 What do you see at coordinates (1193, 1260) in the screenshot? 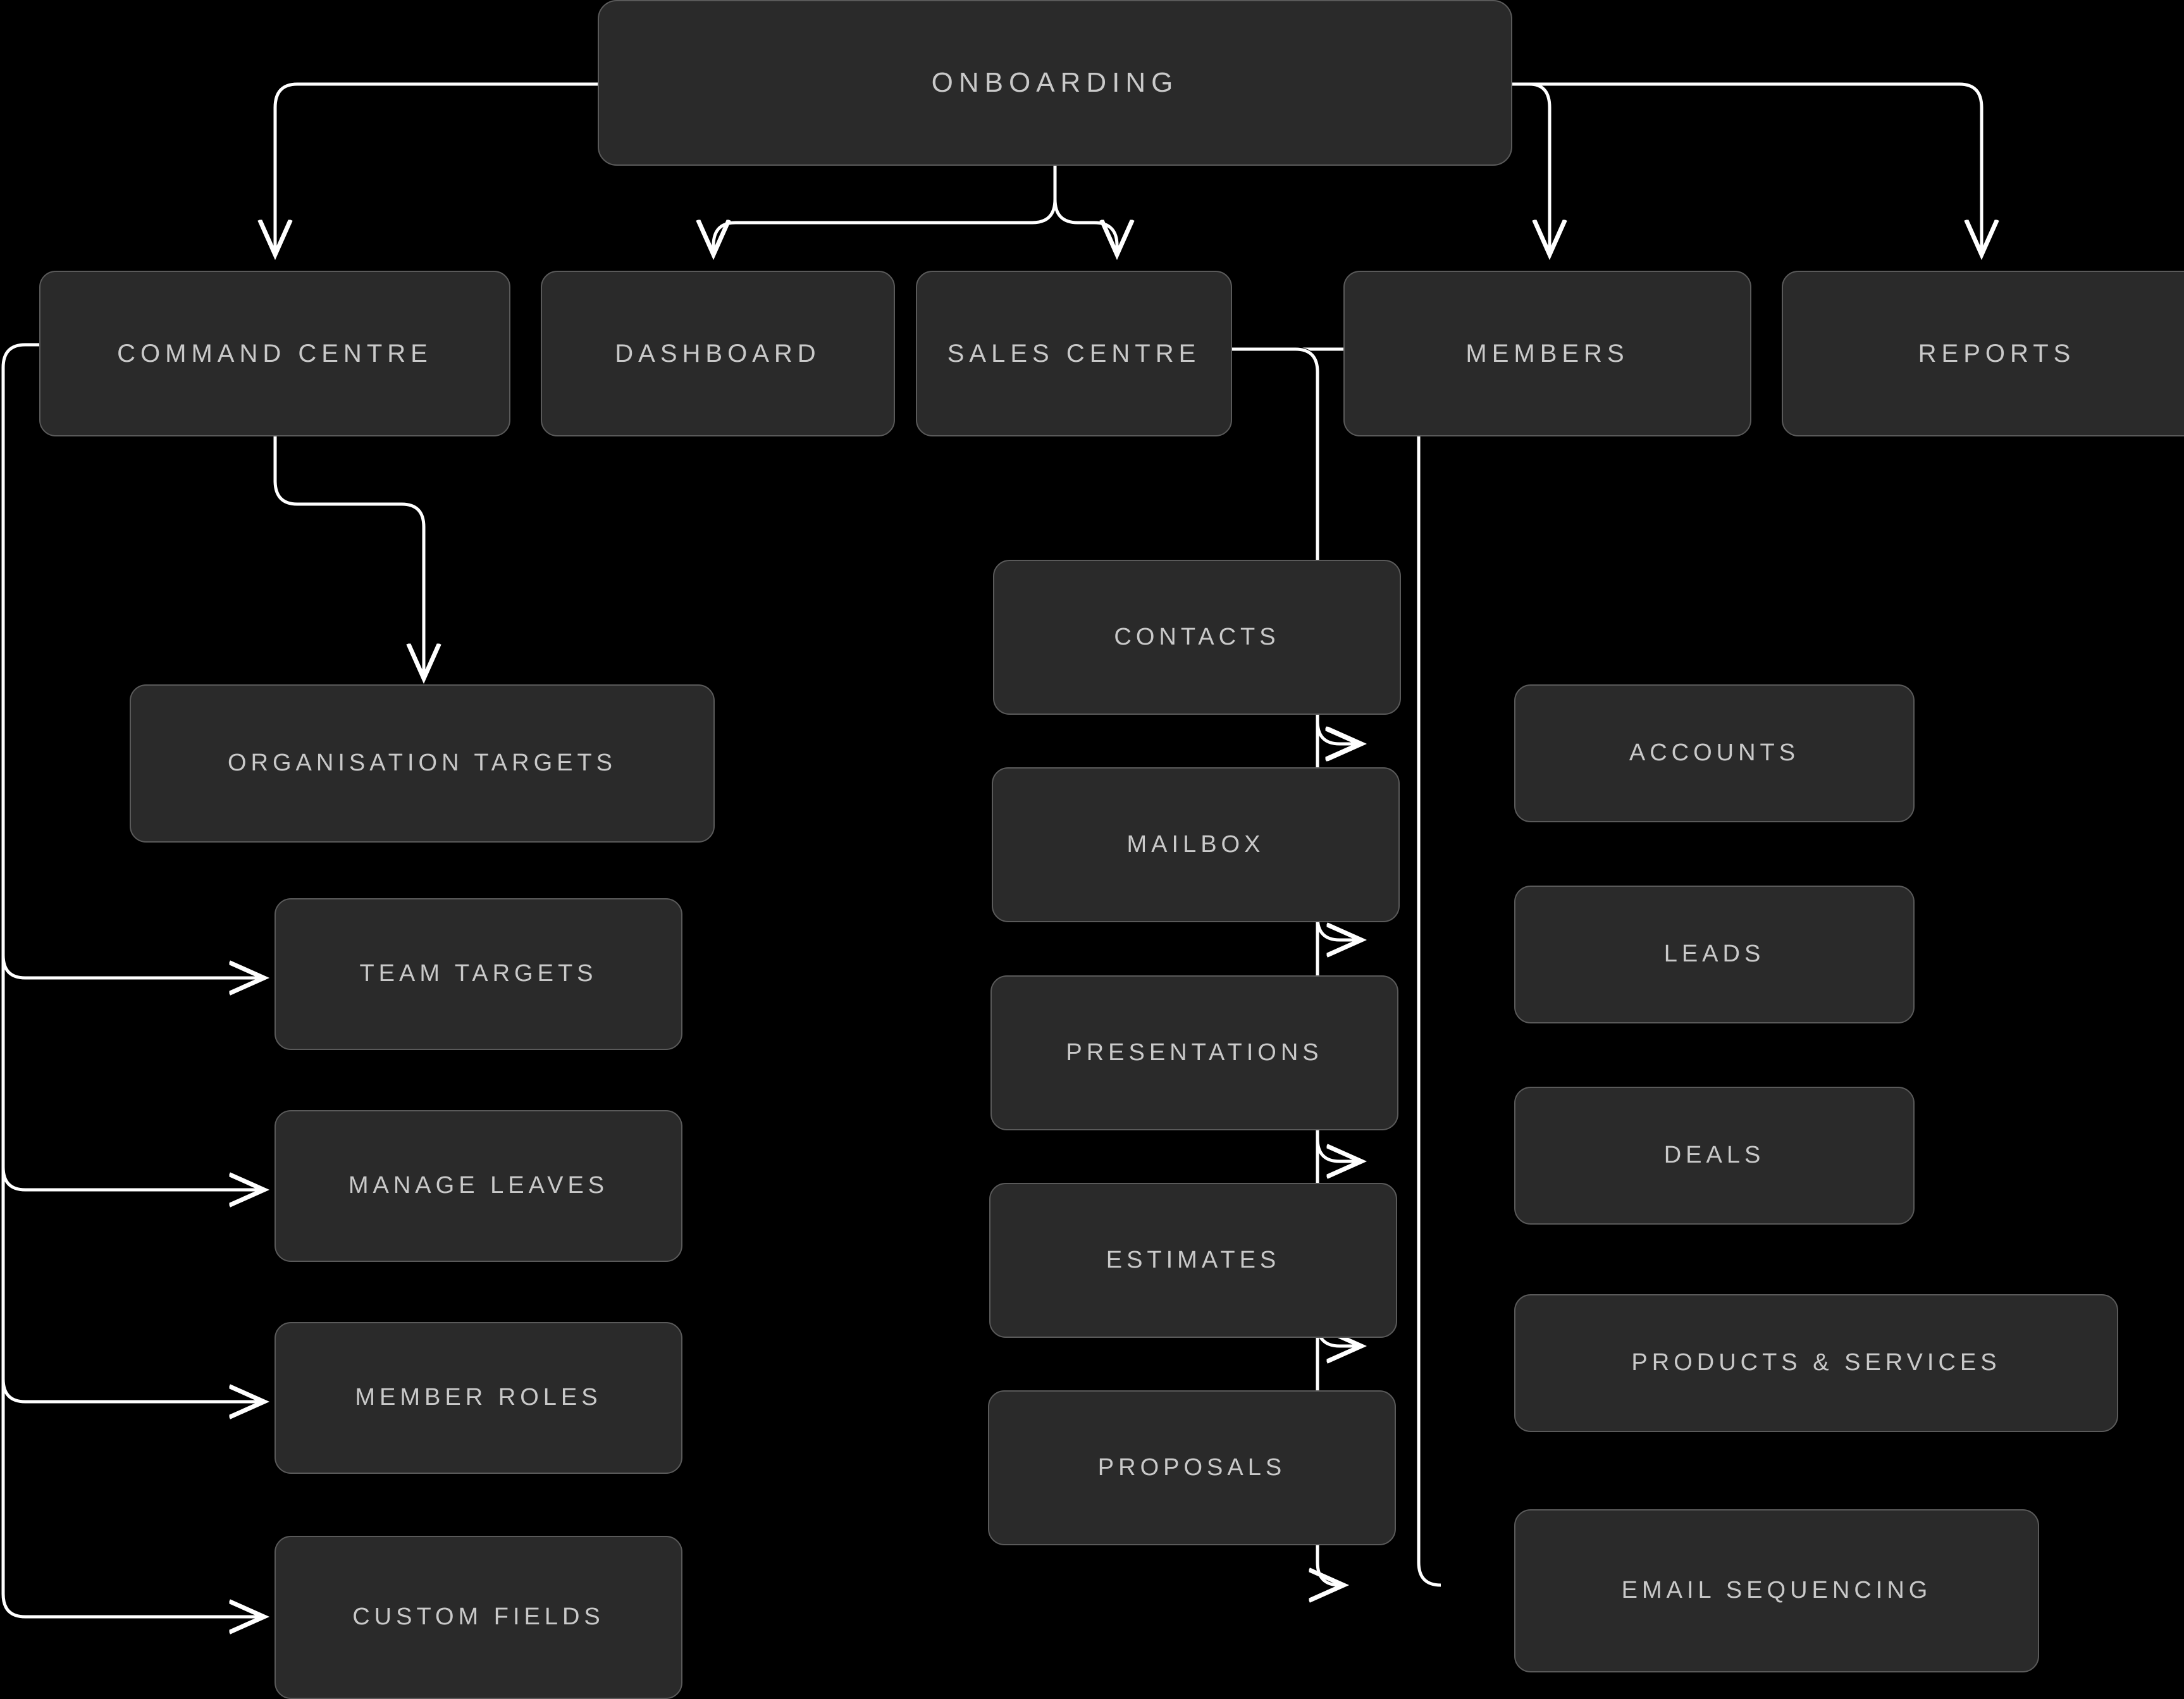
I see `node-estimates: ESTIMATES` at bounding box center [1193, 1260].